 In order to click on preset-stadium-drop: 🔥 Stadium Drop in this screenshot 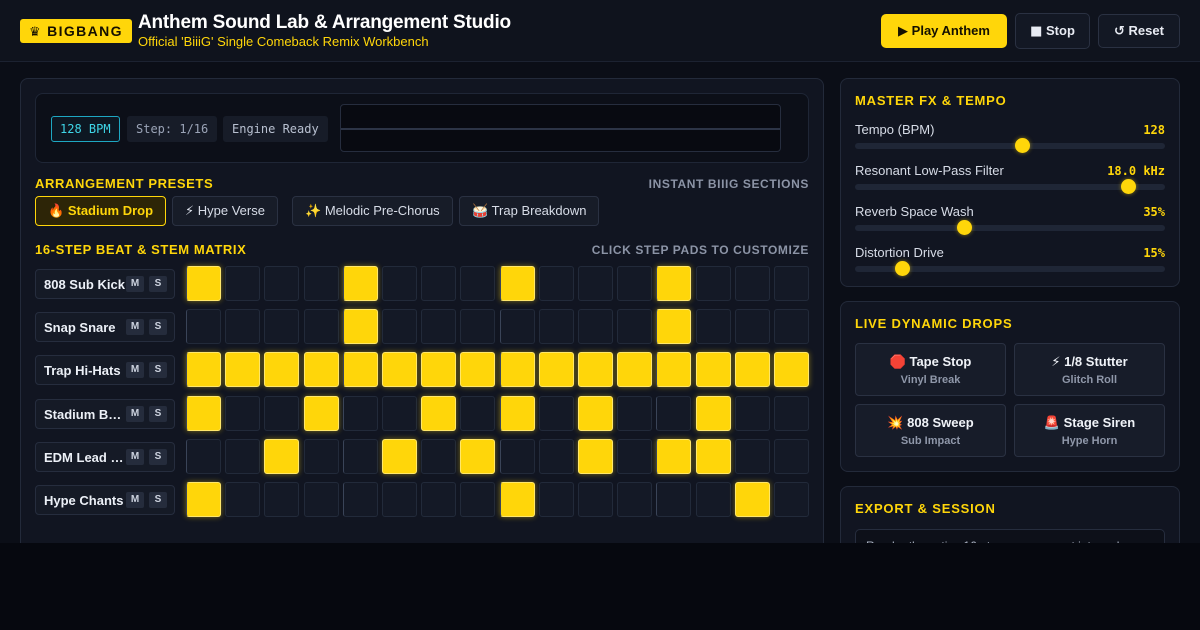, I will do `click(101, 211)`.